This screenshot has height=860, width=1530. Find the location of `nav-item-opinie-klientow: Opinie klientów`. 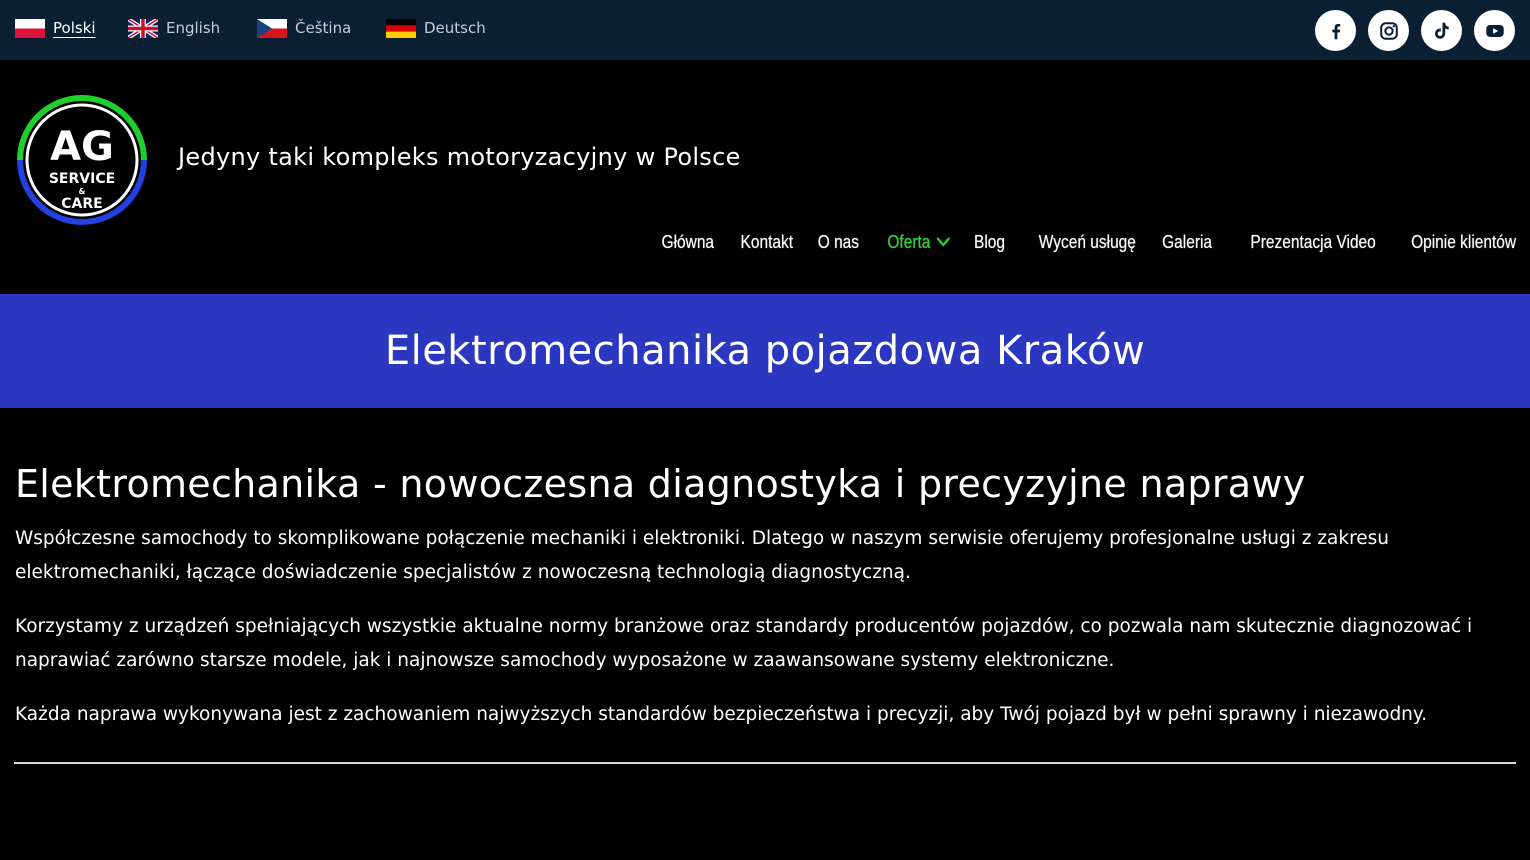

nav-item-opinie-klientow: Opinie klientów is located at coordinates (1463, 242).